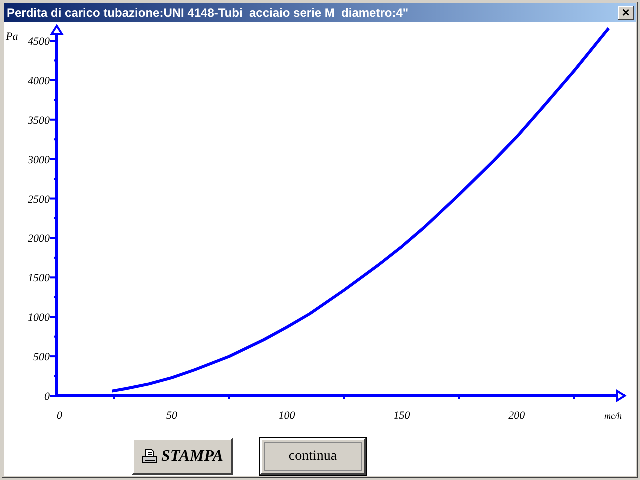  I want to click on x-axis-label: mc/h, so click(613, 416).